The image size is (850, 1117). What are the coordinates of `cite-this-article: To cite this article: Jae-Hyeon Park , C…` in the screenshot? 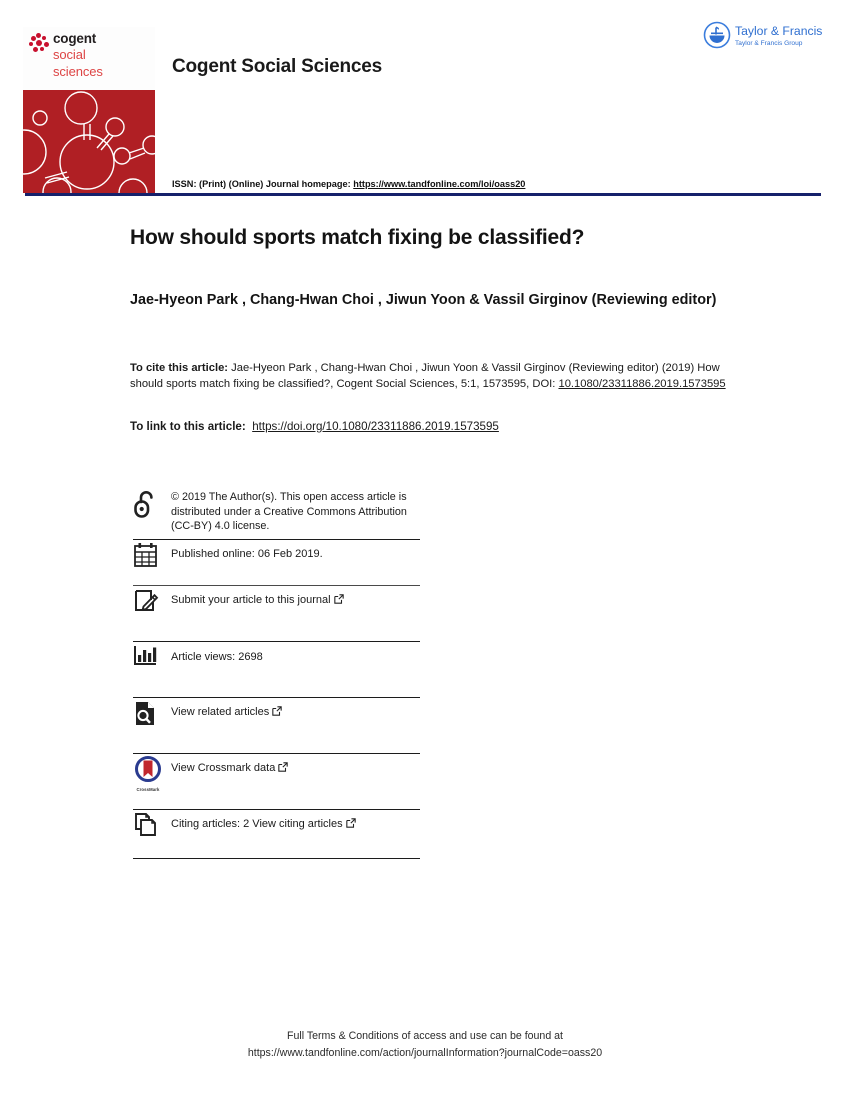 It's located at (430, 376).